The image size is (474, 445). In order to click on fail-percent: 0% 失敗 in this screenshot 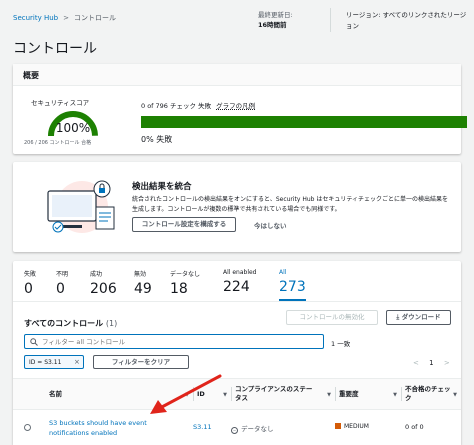, I will do `click(157, 139)`.